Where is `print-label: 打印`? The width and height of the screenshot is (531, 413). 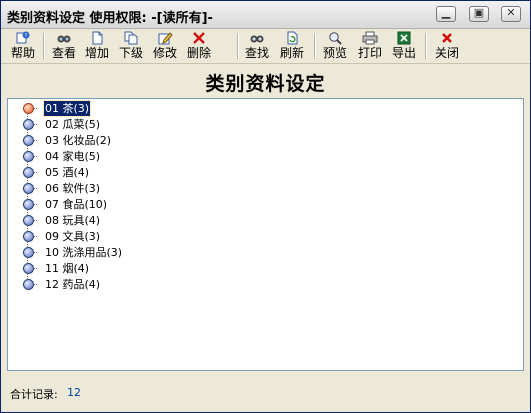 print-label: 打印 is located at coordinates (369, 53).